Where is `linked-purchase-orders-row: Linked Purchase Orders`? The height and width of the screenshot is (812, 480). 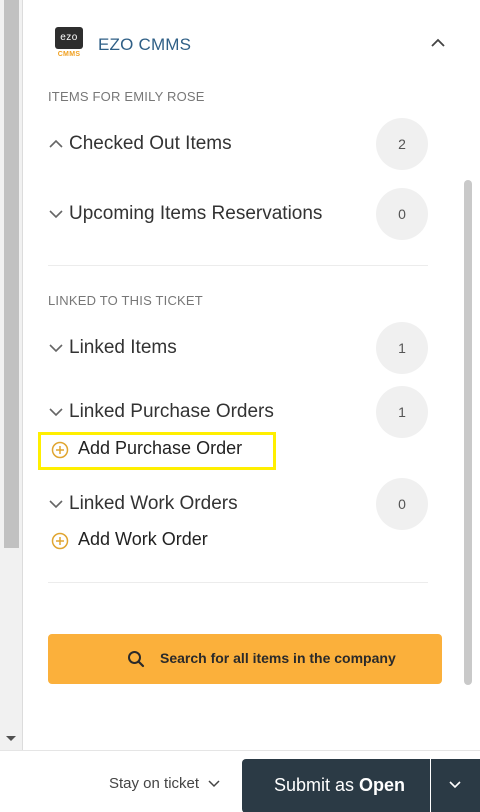
linked-purchase-orders-row: Linked Purchase Orders is located at coordinates (238, 413).